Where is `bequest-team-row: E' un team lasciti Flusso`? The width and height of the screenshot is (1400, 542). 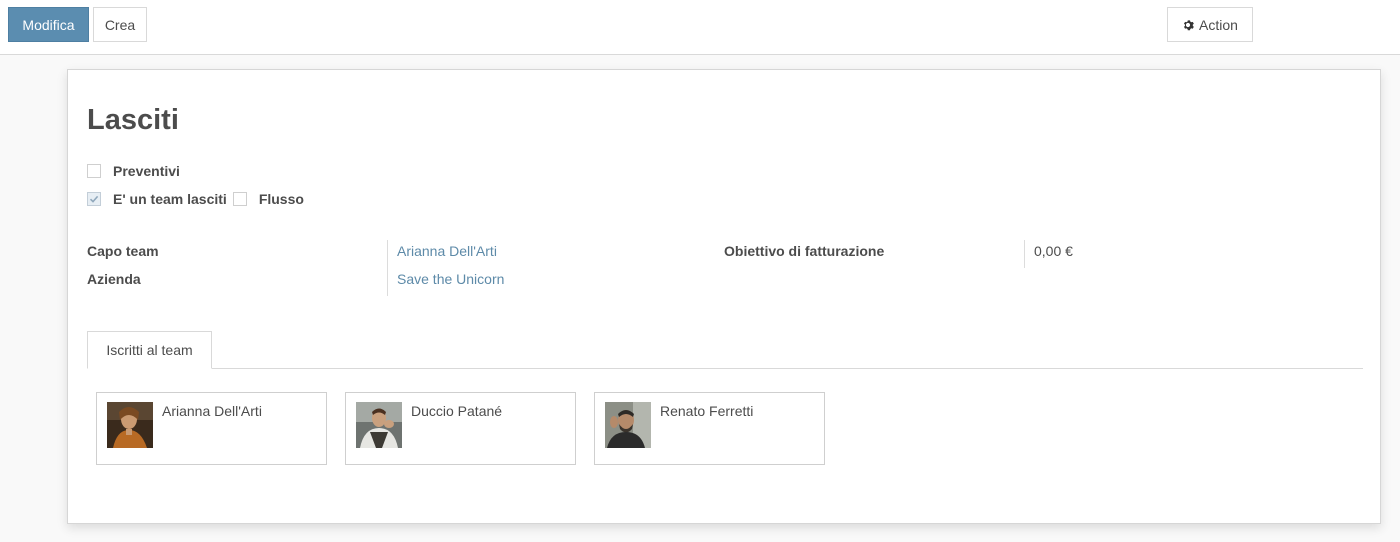
bequest-team-row: E' un team lasciti Flusso is located at coordinates (195, 199).